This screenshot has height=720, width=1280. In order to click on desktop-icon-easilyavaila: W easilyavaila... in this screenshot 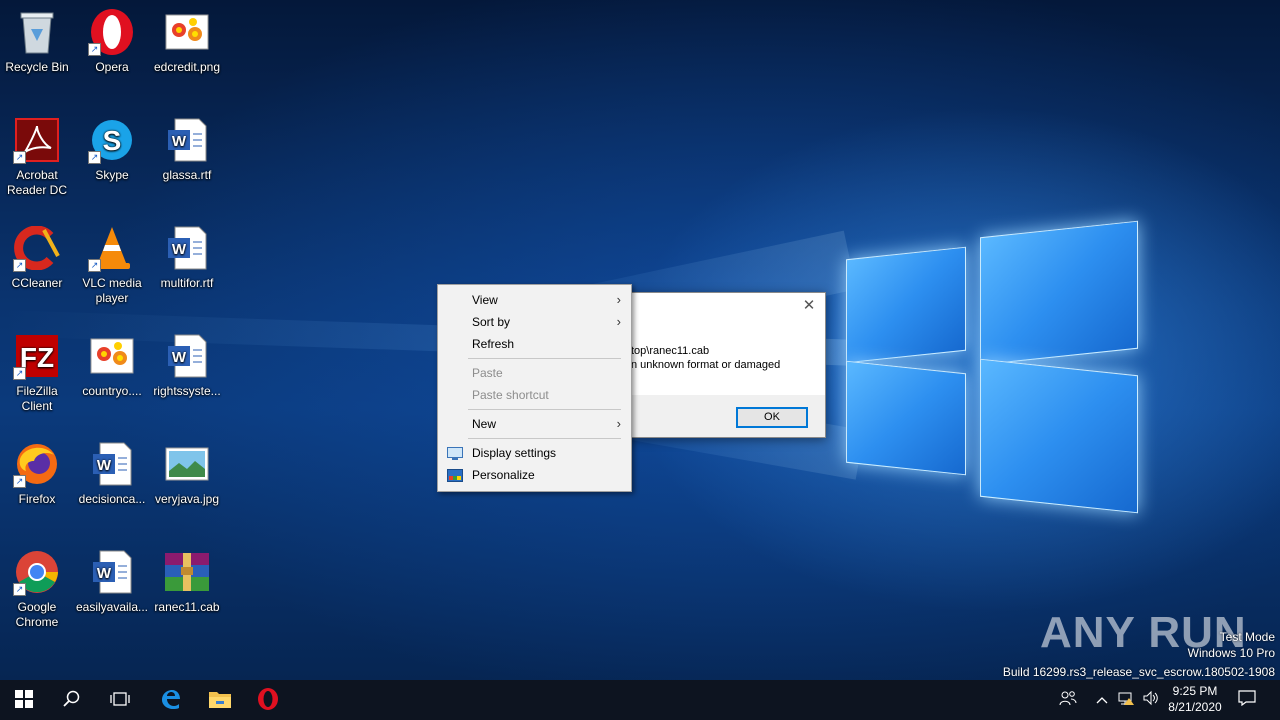, I will do `click(112, 581)`.